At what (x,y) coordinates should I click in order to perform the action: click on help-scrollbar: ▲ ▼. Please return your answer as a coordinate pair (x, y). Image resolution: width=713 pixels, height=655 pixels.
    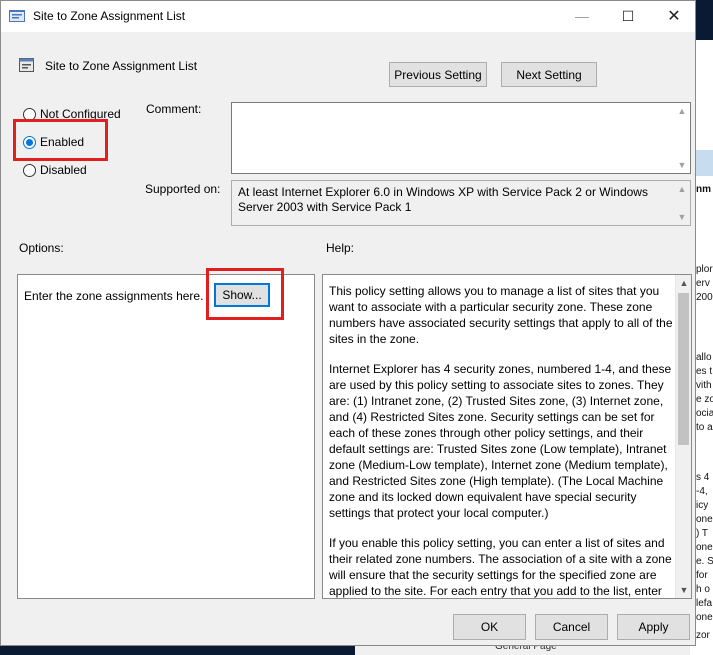
    Looking at the image, I should click on (683, 436).